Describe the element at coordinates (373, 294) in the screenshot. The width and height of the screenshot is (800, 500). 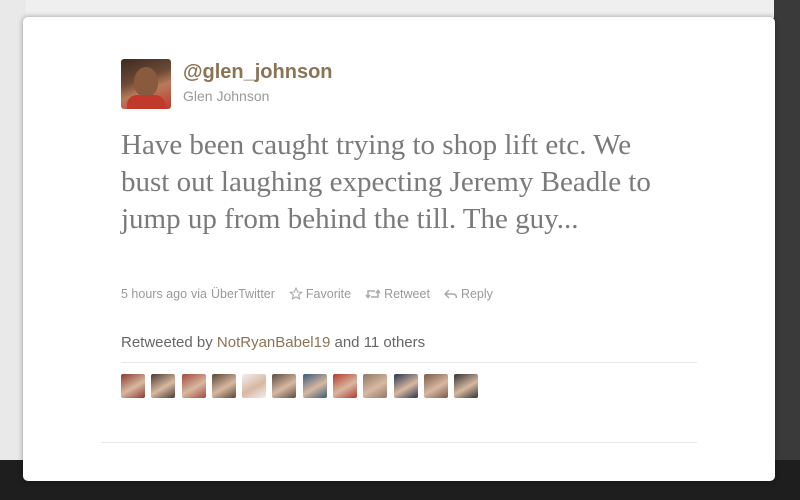
I see `retweet-icon` at that location.